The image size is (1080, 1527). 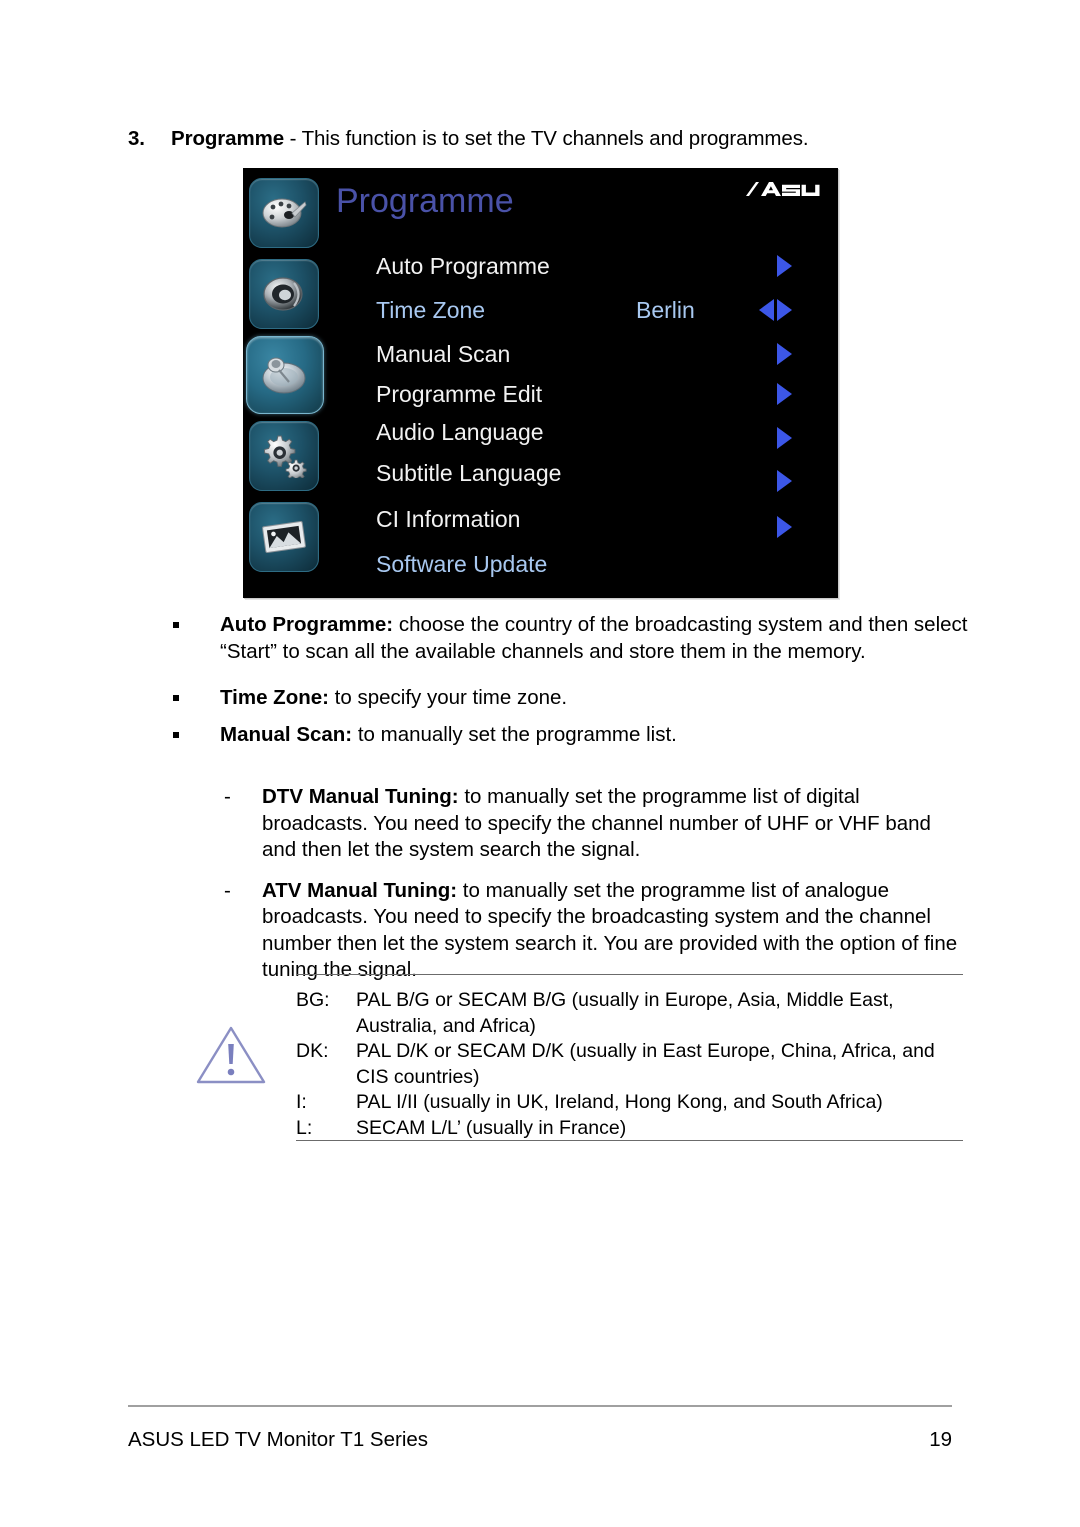 I want to click on bullet-term: Auto Programme:, so click(x=307, y=624).